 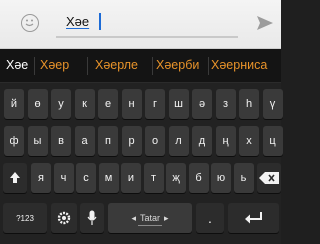 I want to click on key-л: л, so click(x=178, y=141).